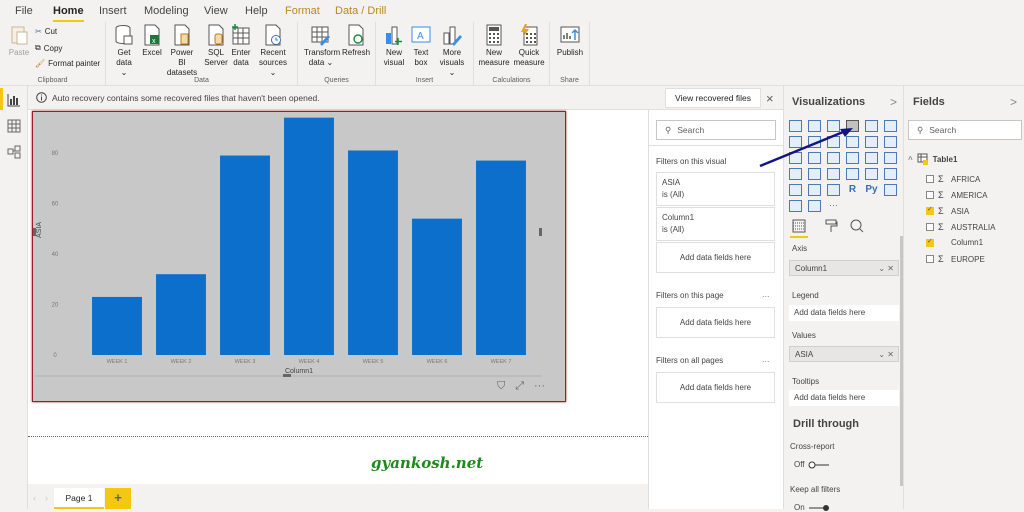 This screenshot has width=1024, height=512. Describe the element at coordinates (833, 206) in the screenshot. I see `more-visual-icon: ···` at that location.